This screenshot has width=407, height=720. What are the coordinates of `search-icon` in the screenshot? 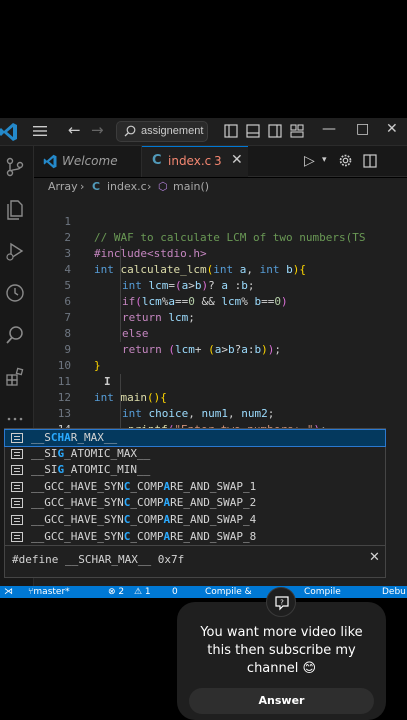 It's located at (130, 131).